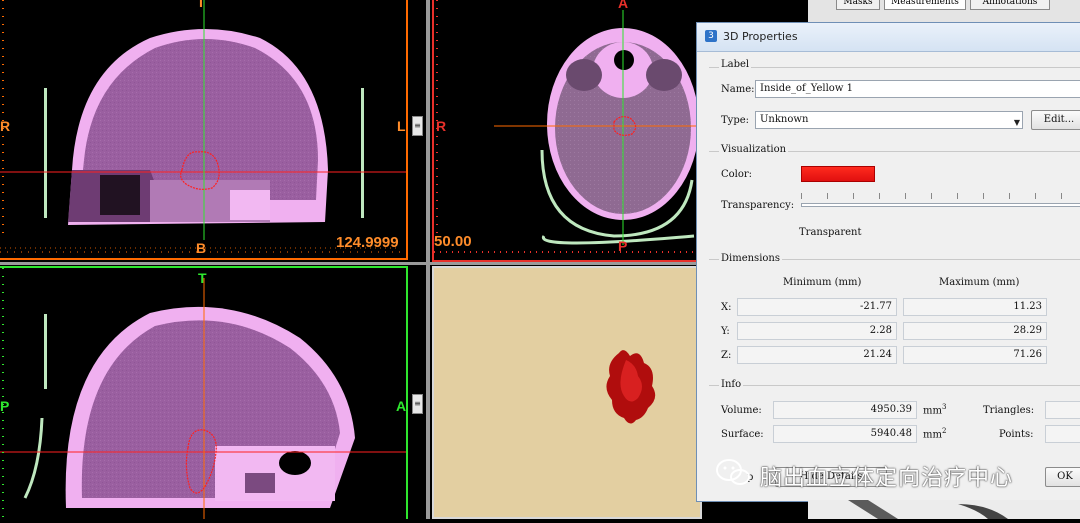  Describe the element at coordinates (202, 278) in the screenshot. I see `sagittal-top-label: T` at that location.